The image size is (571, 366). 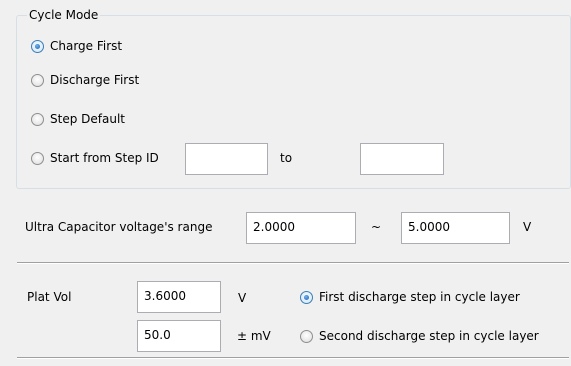 I want to click on radio-second-discharge-step: Second discharge step in cycle layer, so click(x=419, y=336).